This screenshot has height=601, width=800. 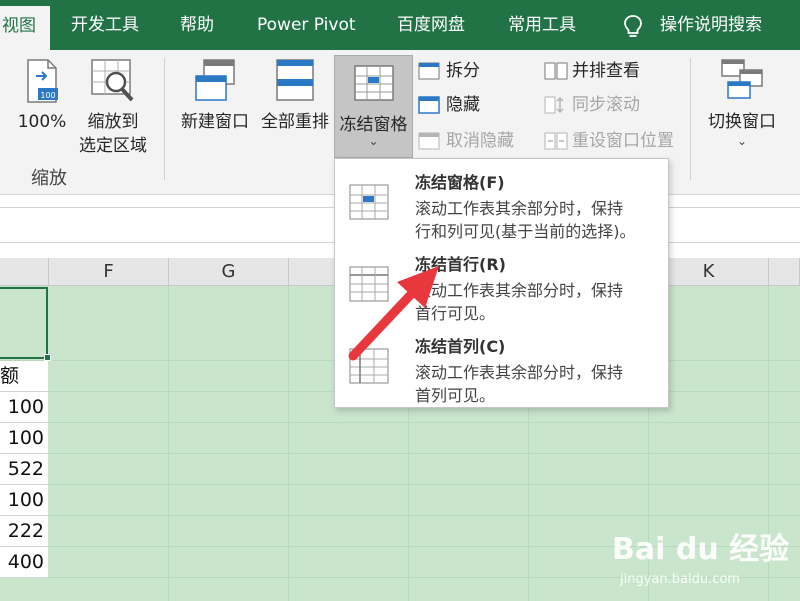 What do you see at coordinates (742, 79) in the screenshot?
I see `switch-windows-icon` at bounding box center [742, 79].